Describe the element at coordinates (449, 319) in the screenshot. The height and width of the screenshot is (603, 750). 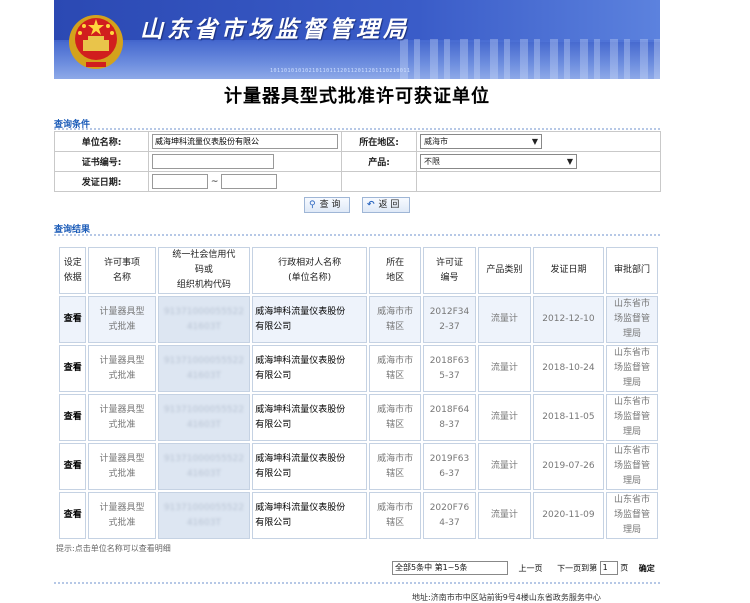
I see `license-no-cell: 2012F34 2-37` at that location.